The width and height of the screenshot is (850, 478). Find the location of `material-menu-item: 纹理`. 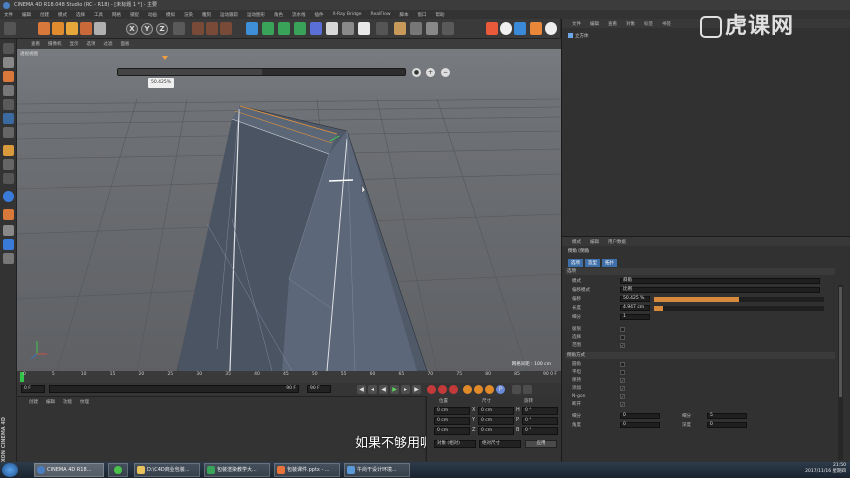

material-menu-item: 纹理 is located at coordinates (84, 402).